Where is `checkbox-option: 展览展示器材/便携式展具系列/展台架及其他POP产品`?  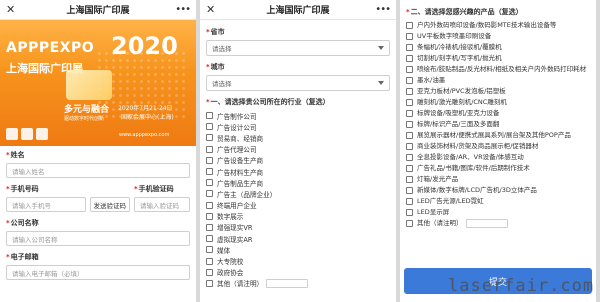
checkbox-option: 展览展示器材/便携式展具系列/展台架及其他POP产品 is located at coordinates (498, 135).